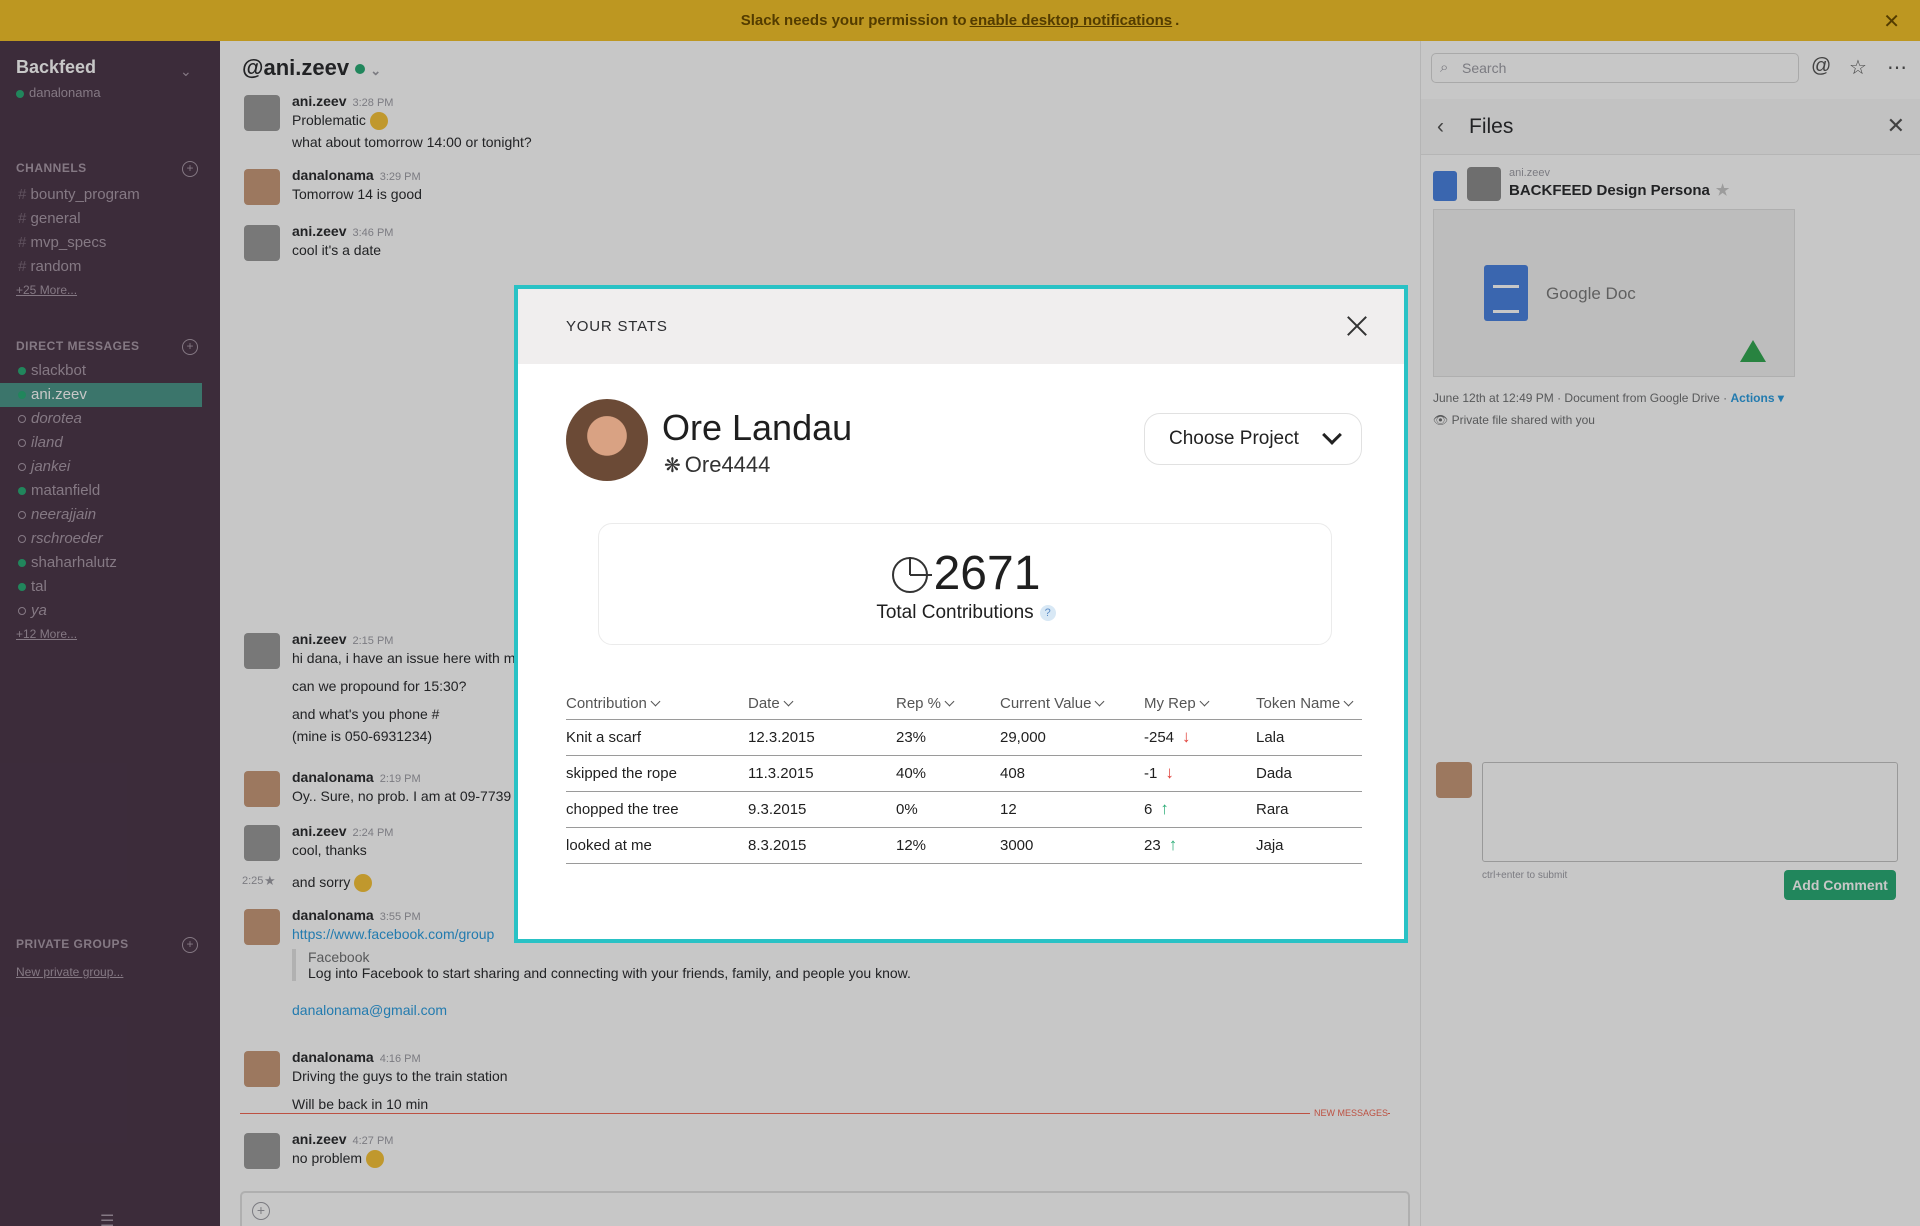 The width and height of the screenshot is (1920, 1226). Describe the element at coordinates (822, 845) in the screenshot. I see `cell-date: 8.3.2015` at that location.